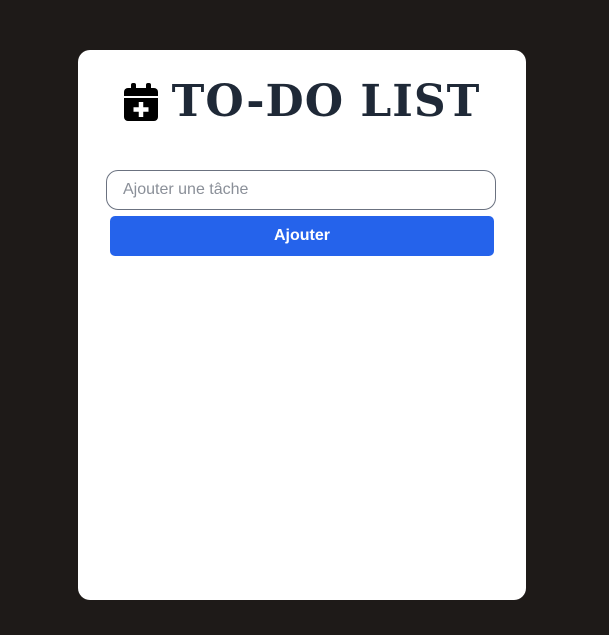 The width and height of the screenshot is (609, 635). What do you see at coordinates (302, 236) in the screenshot?
I see `add-task-button: Ajouter` at bounding box center [302, 236].